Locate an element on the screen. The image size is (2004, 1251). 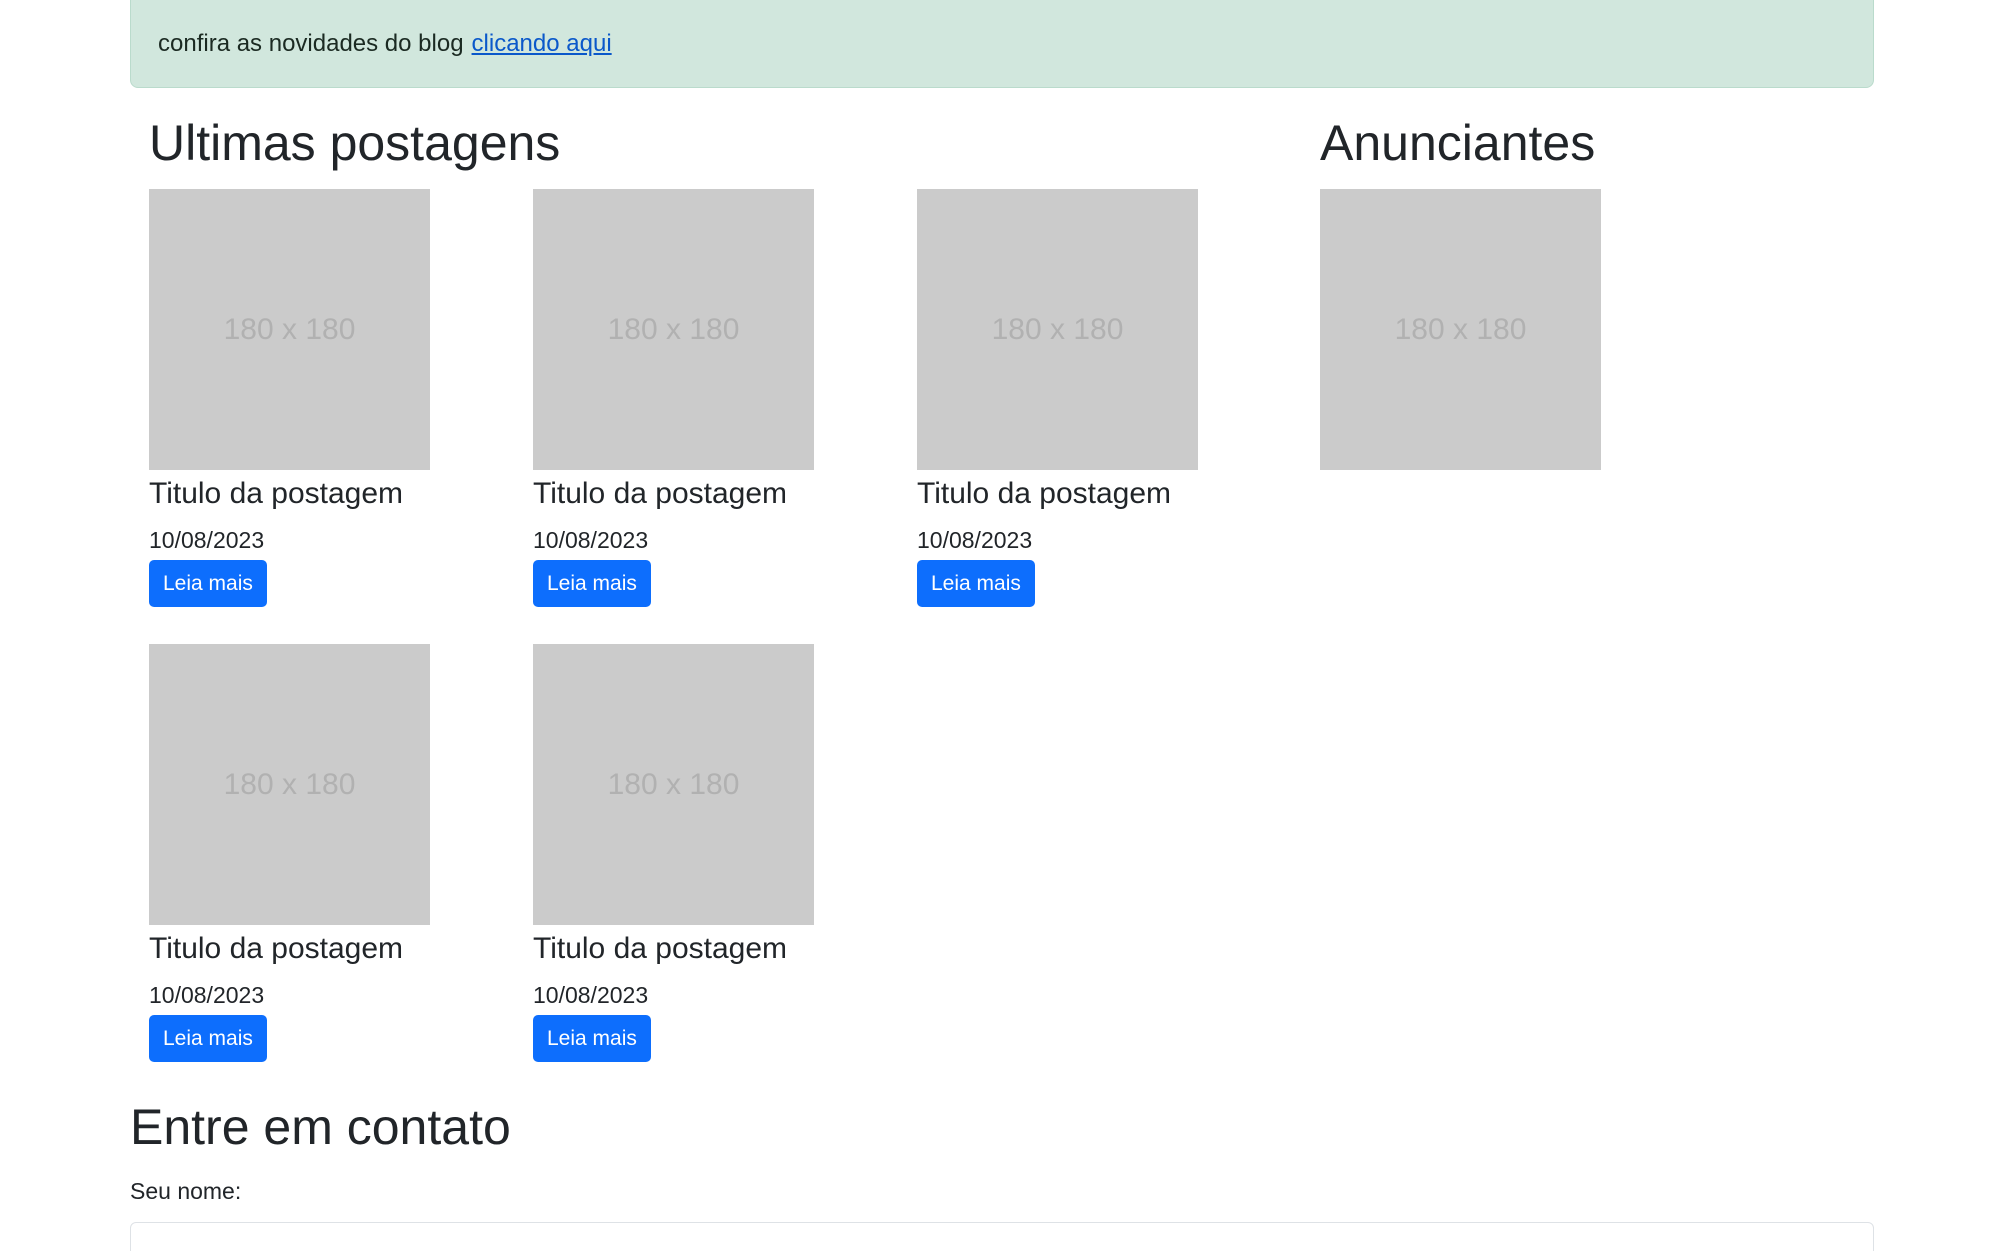
contact-title: Entre em contato is located at coordinates (320, 1127).